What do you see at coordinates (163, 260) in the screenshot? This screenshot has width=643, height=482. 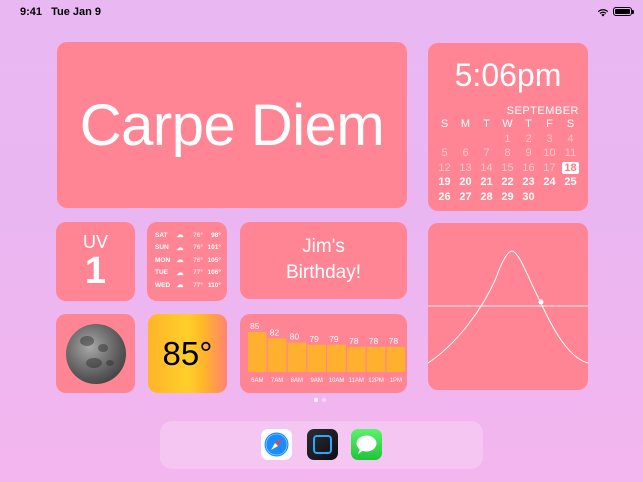 I see `forecast-day: MON` at bounding box center [163, 260].